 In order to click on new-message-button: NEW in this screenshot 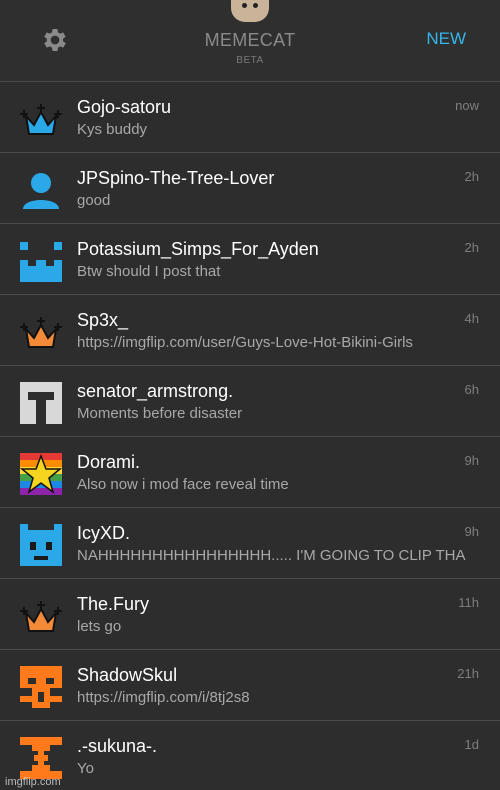, I will do `click(446, 39)`.